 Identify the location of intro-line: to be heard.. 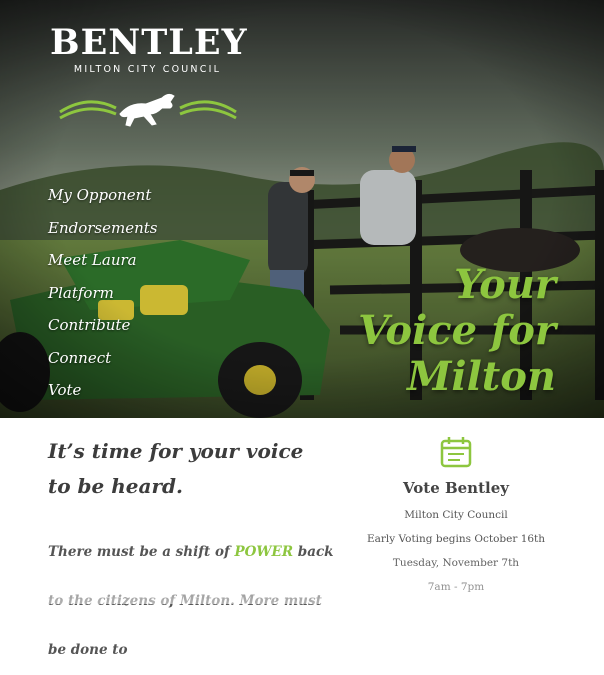
(115, 486).